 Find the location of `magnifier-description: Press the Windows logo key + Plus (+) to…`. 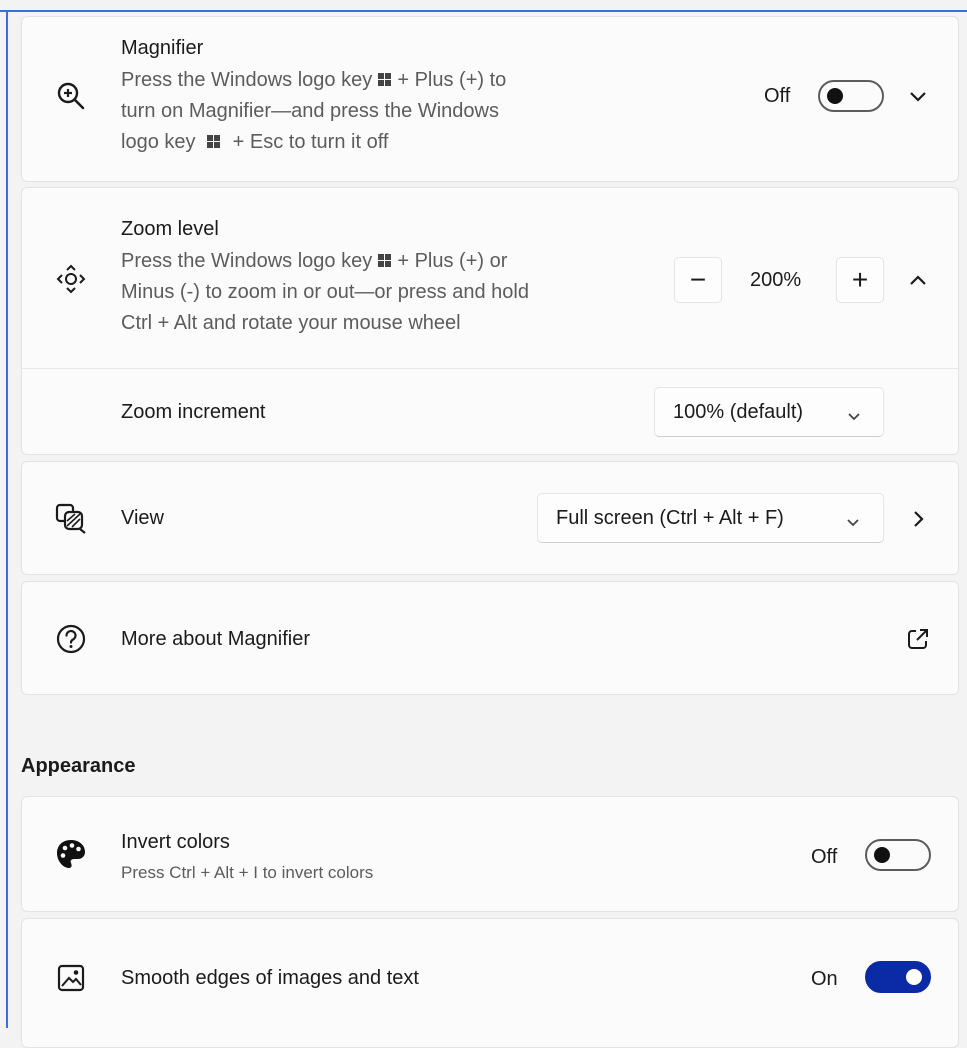

magnifier-description: Press the Windows logo key + Plus (+) to… is located at coordinates (314, 111).